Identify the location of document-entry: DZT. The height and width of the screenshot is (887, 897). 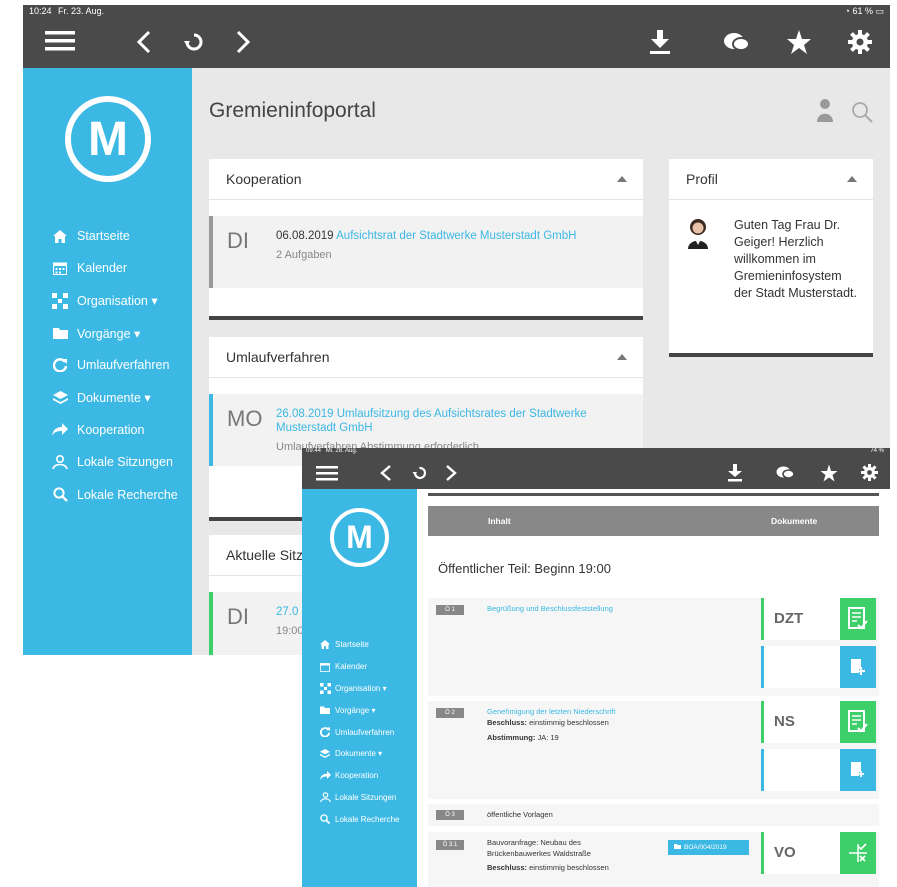
(818, 619).